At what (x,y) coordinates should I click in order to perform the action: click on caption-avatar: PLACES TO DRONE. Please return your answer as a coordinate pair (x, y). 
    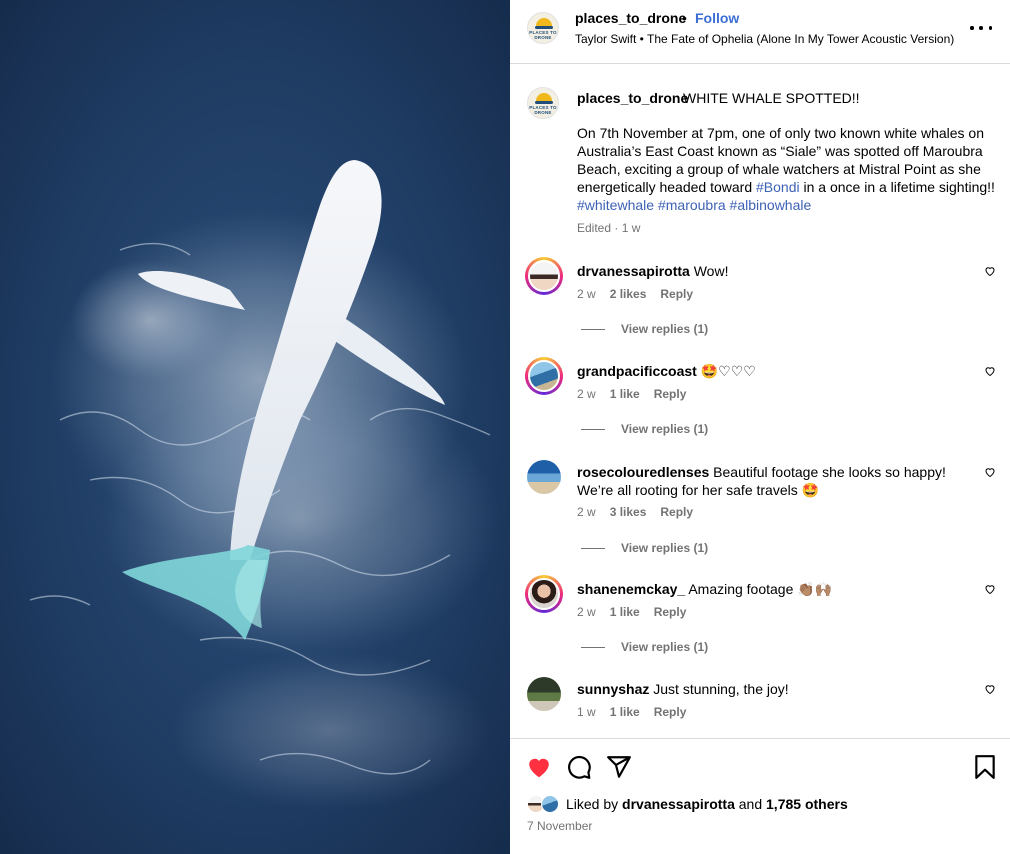
    Looking at the image, I should click on (543, 103).